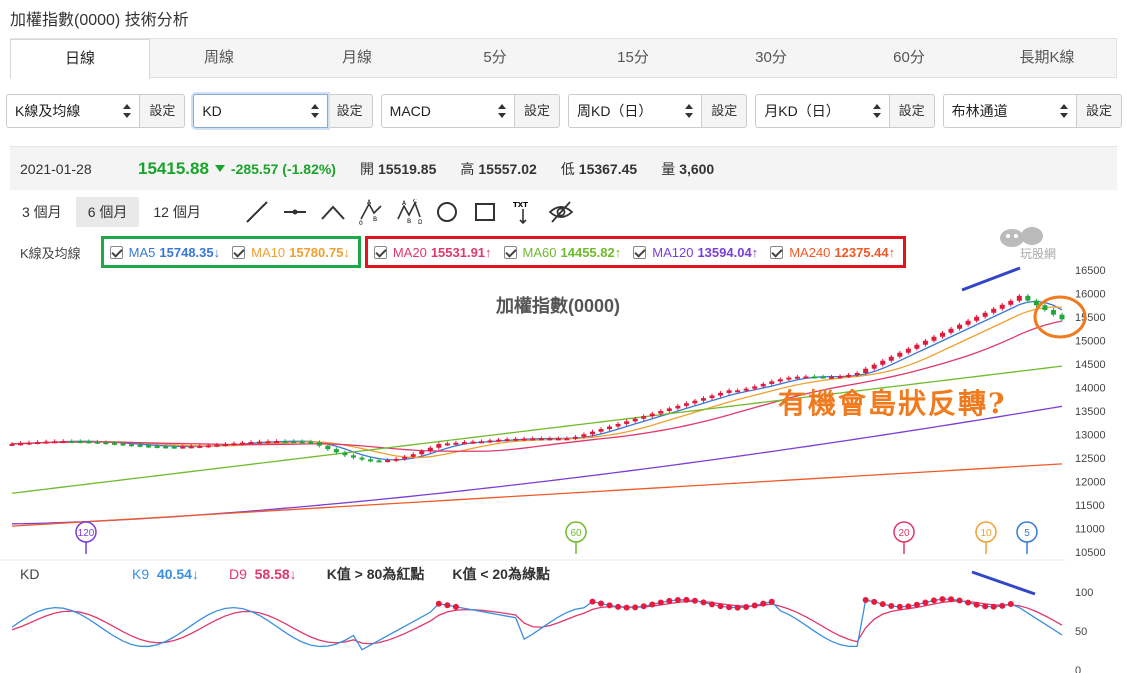 This screenshot has height=673, width=1127. Describe the element at coordinates (447, 111) in the screenshot. I see `indicator-2-select: MACD` at that location.